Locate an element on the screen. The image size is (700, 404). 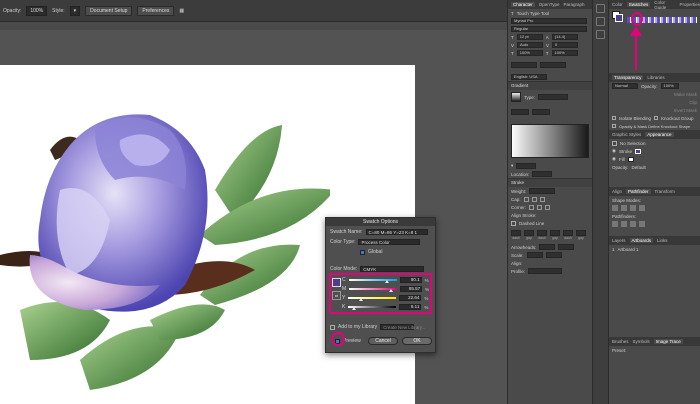
swatches-dock-icon is located at coordinates (600, 8).